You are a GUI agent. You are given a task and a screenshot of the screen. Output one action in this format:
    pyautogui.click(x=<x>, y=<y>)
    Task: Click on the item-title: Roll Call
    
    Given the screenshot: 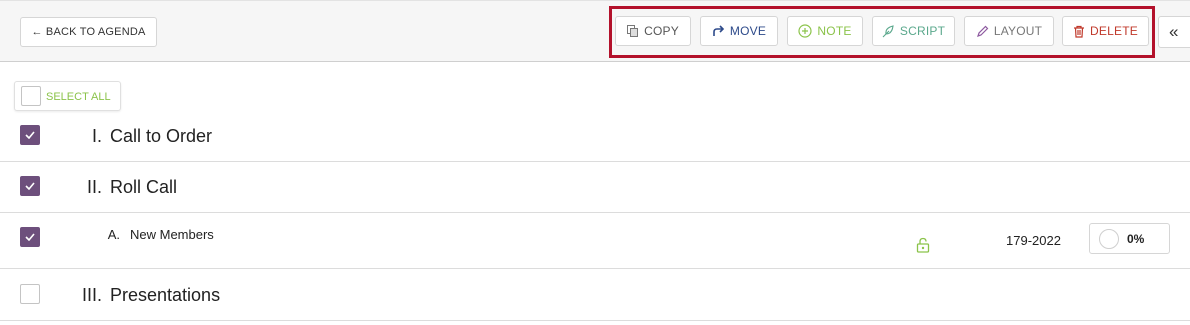 What is the action you would take?
    pyautogui.click(x=143, y=187)
    